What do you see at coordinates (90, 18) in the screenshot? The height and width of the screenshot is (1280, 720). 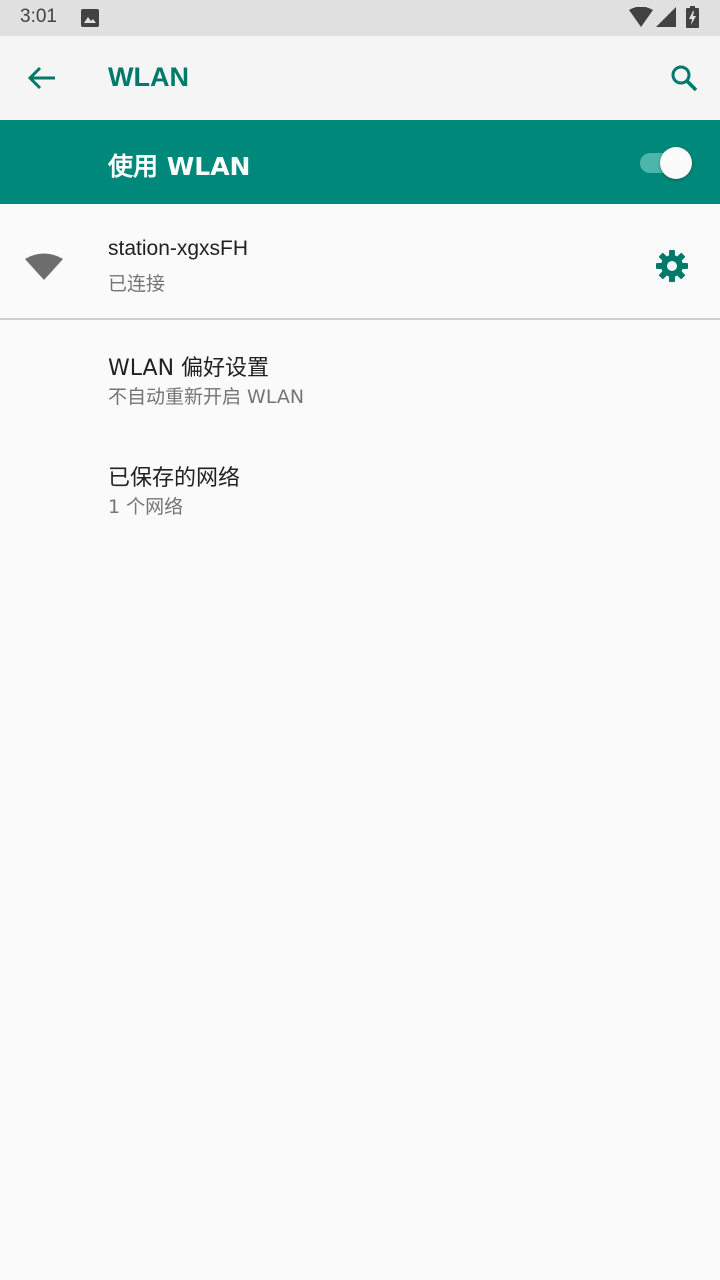 I see `image-notification-icon` at bounding box center [90, 18].